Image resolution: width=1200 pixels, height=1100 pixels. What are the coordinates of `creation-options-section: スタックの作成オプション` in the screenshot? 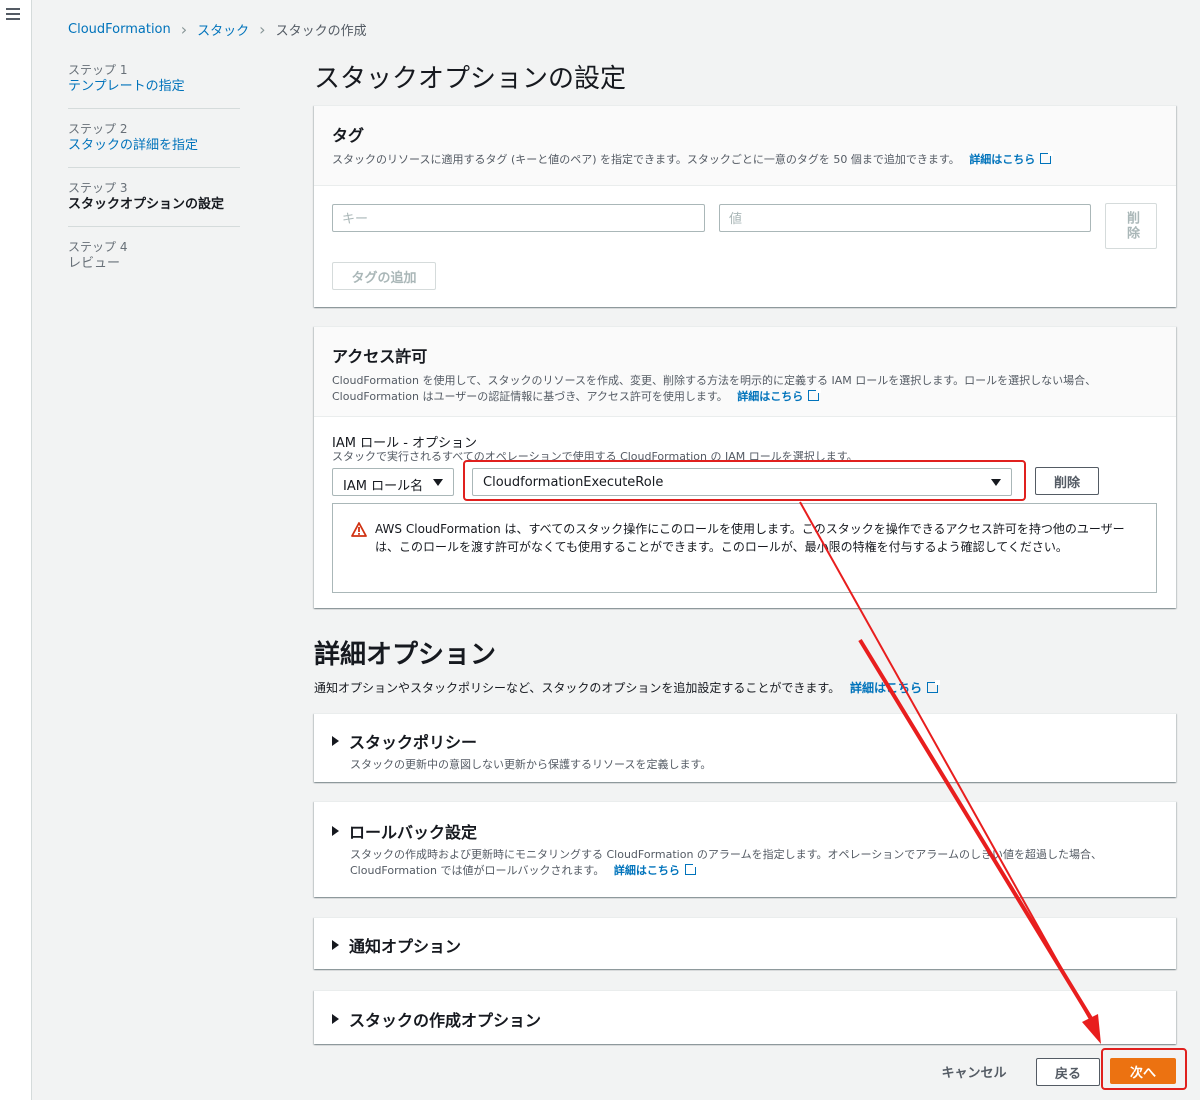 It's located at (745, 1017).